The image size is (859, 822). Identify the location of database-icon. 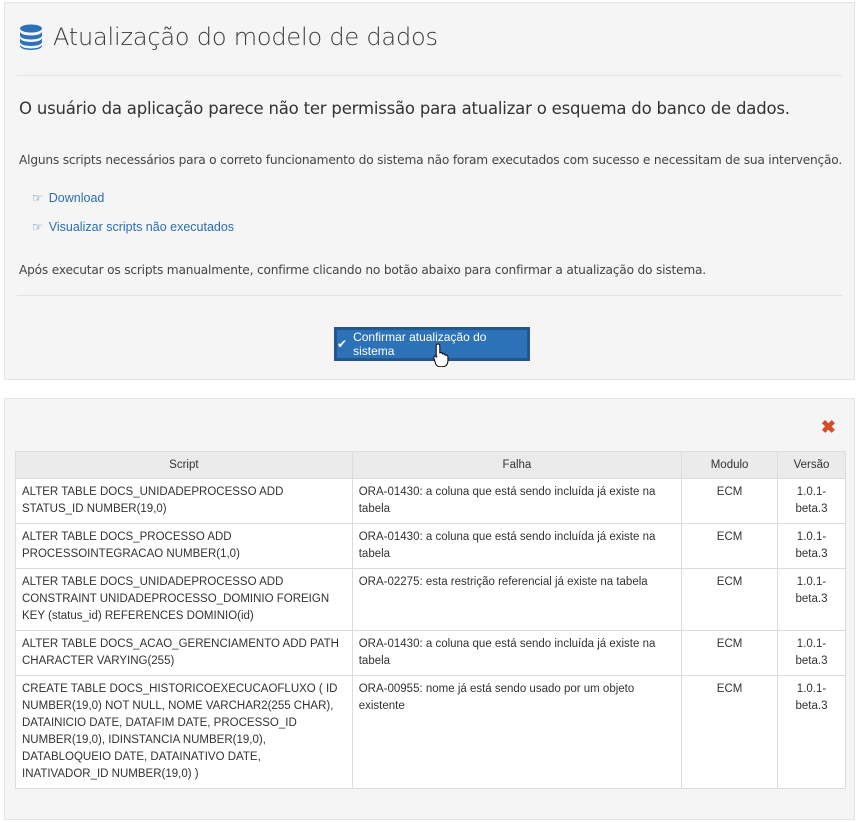
(31, 37).